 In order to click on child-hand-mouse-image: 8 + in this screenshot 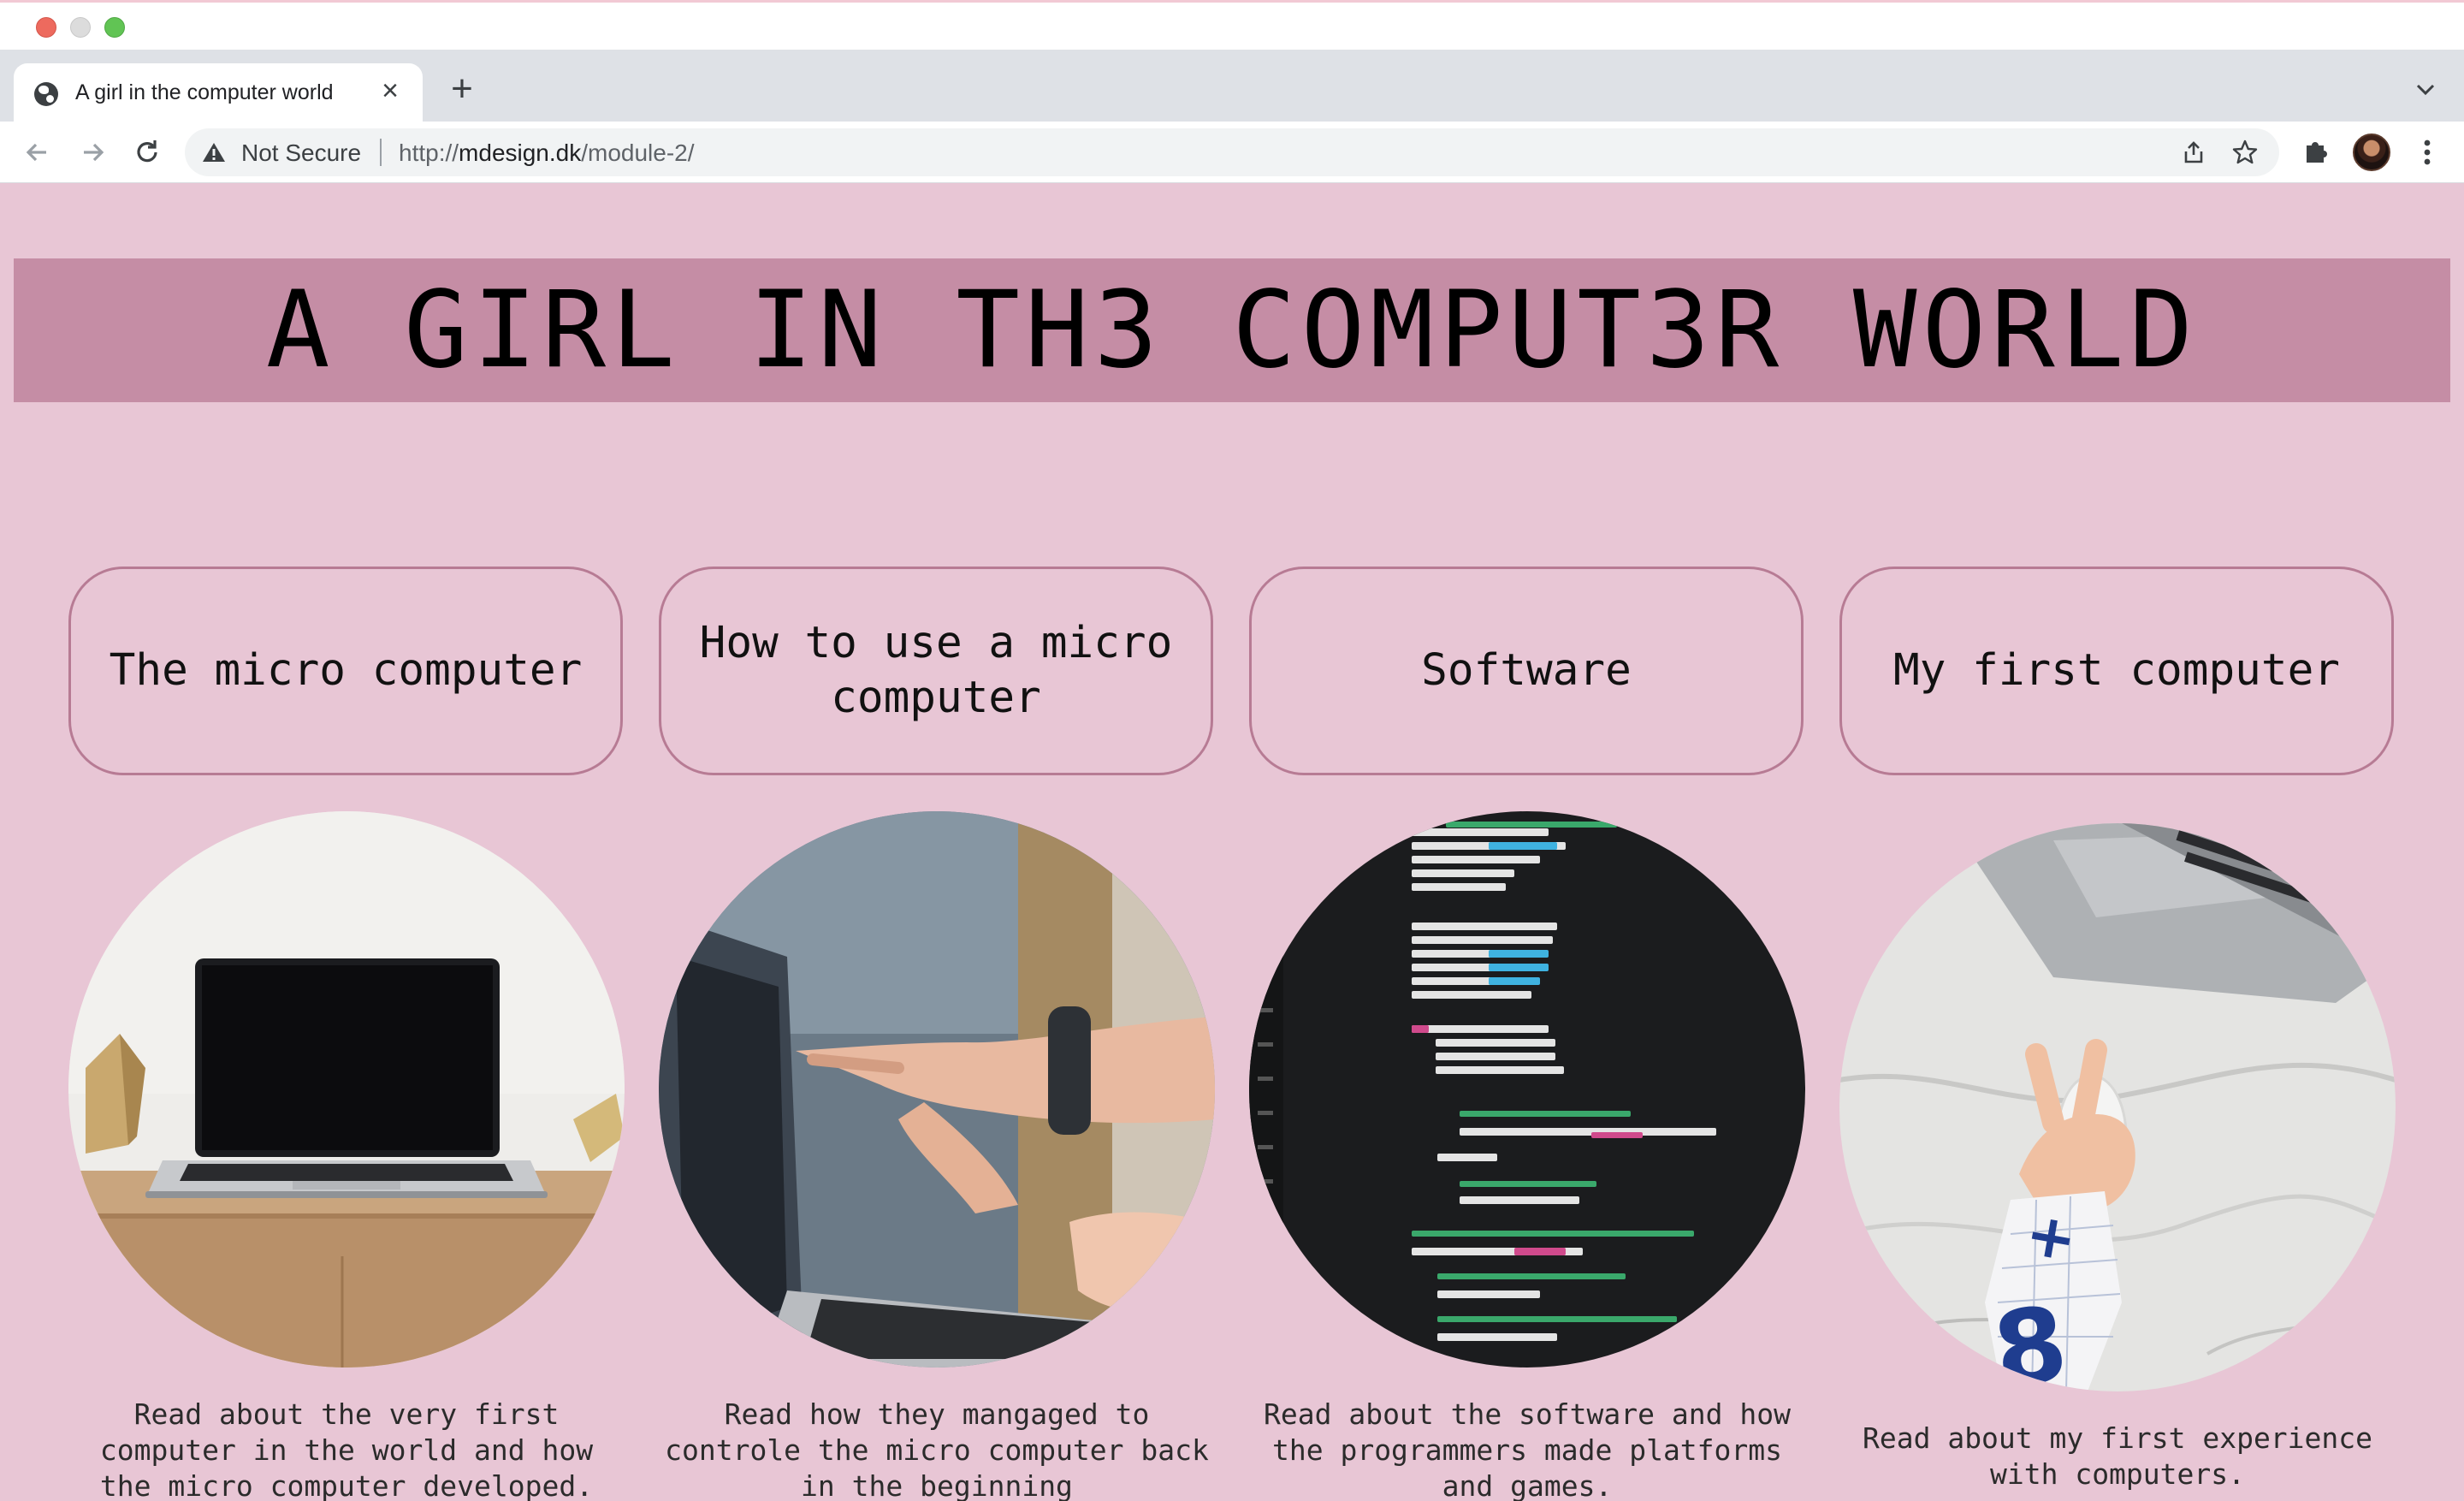, I will do `click(2117, 1107)`.